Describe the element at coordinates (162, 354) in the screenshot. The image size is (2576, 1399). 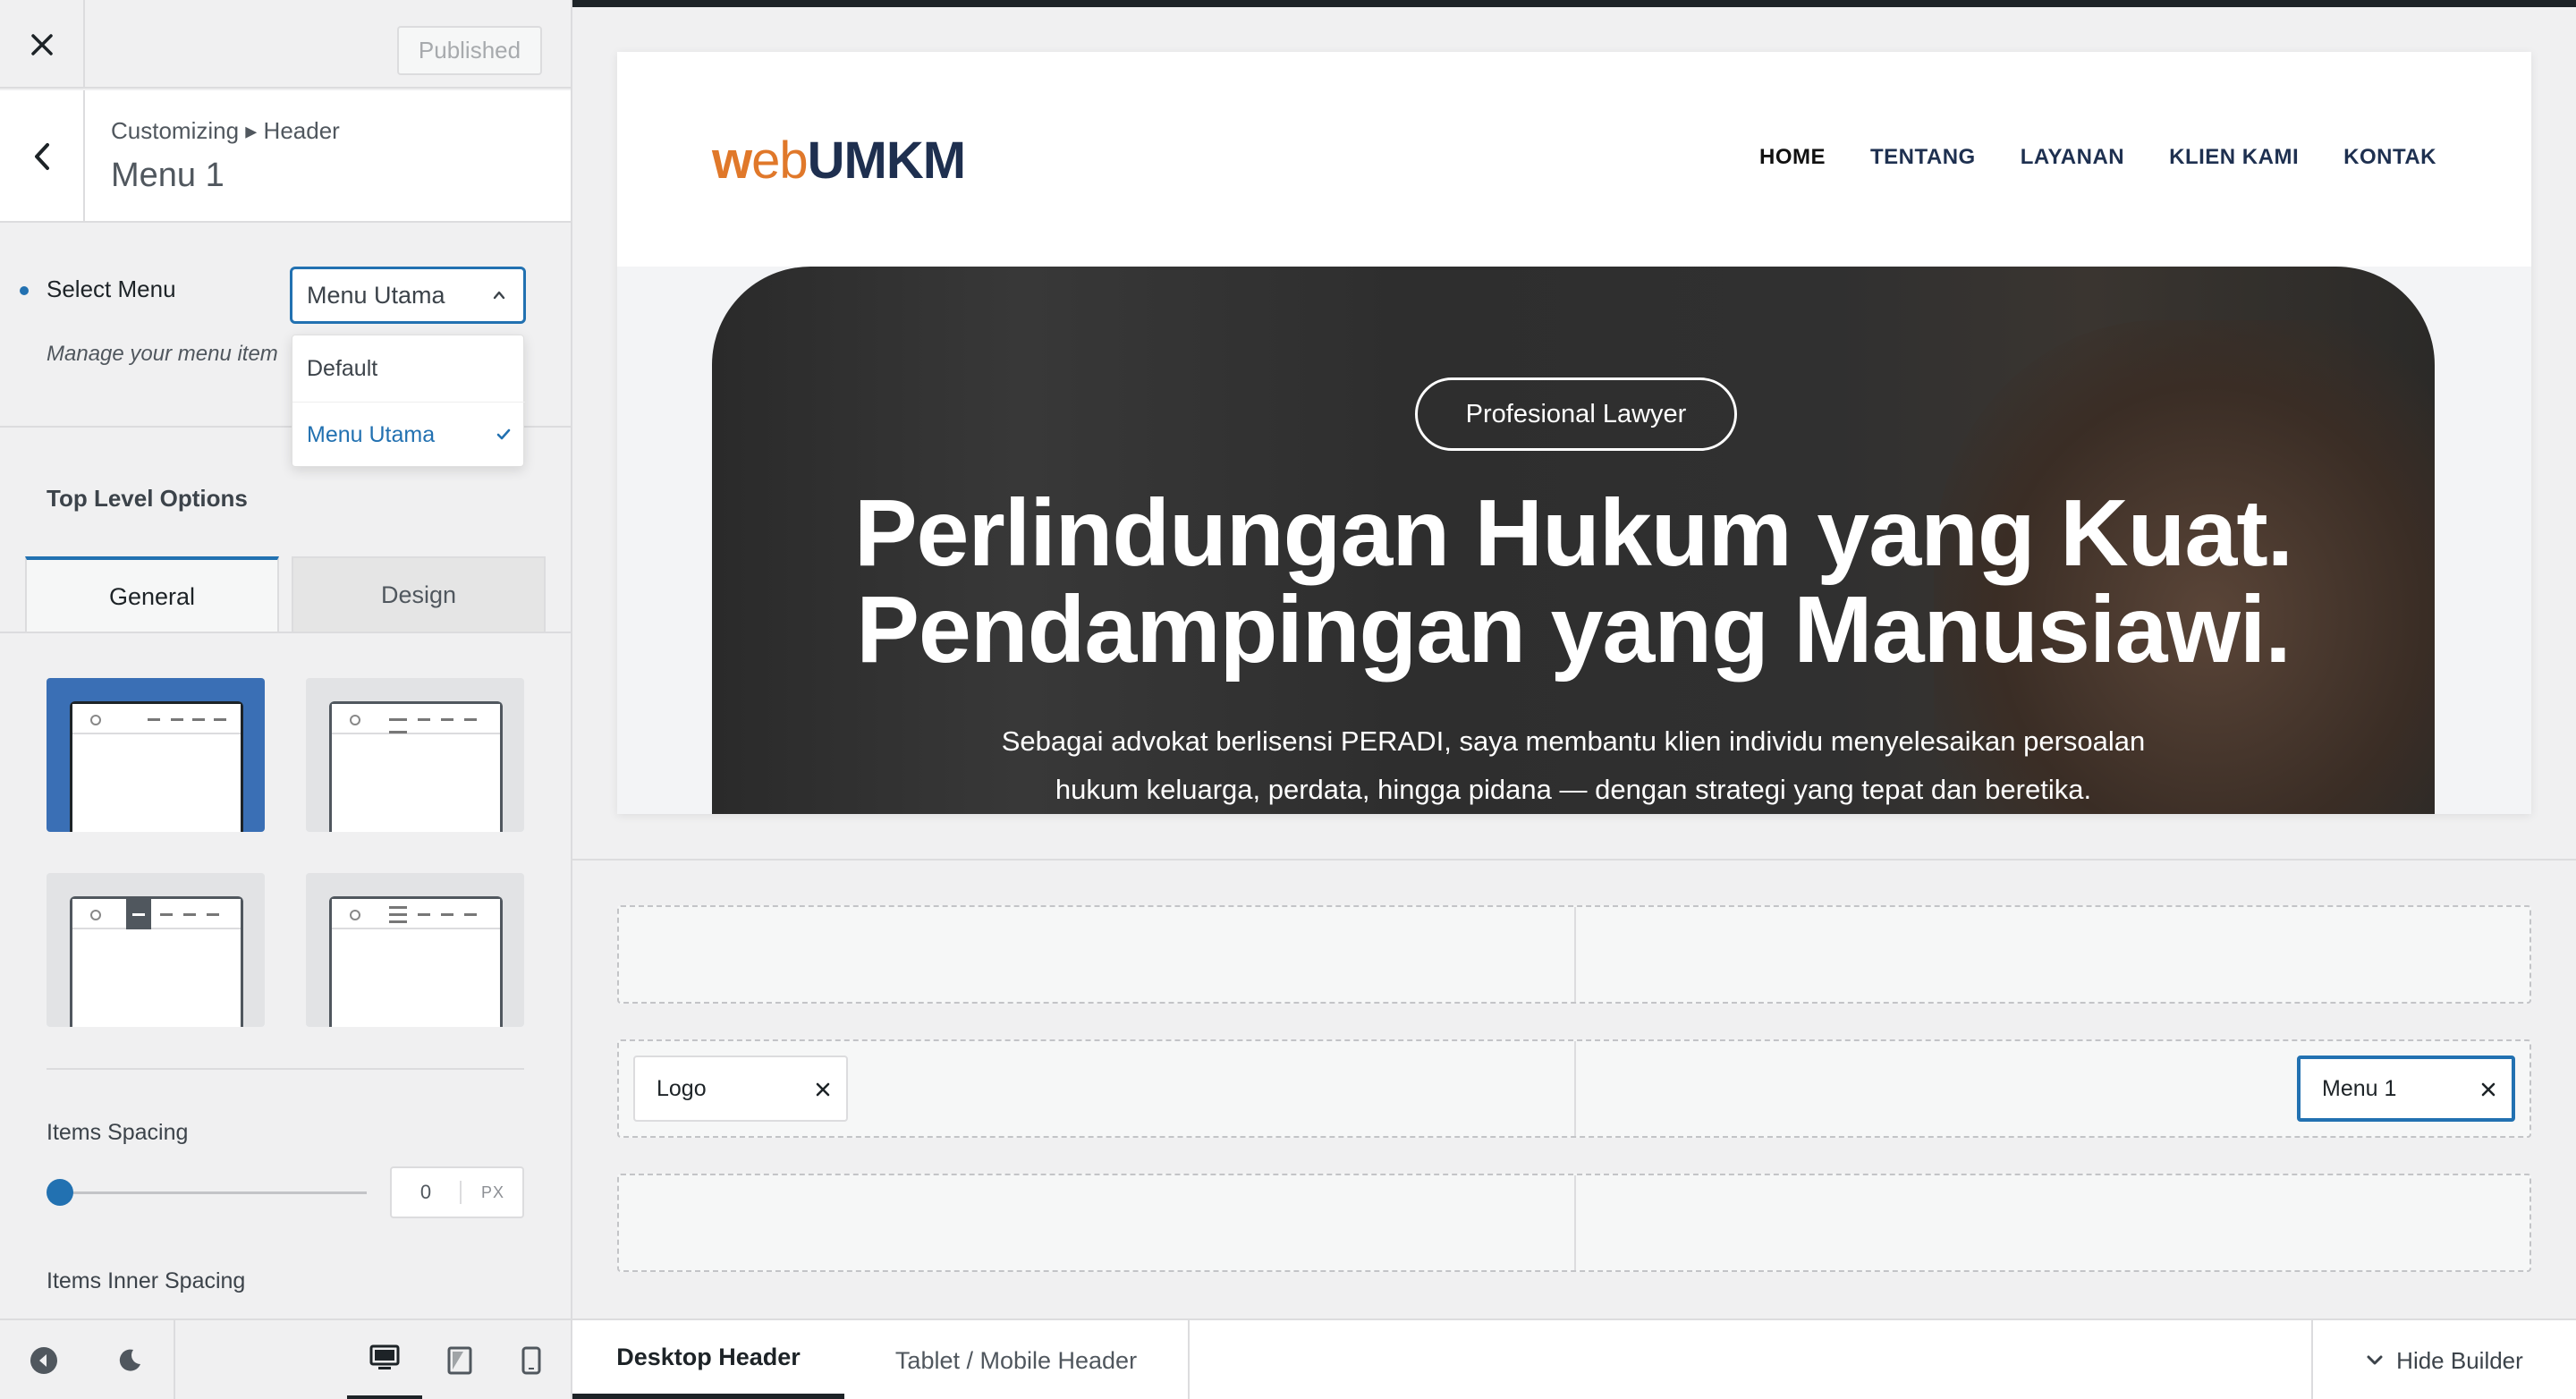
I see `select-menu-description: Manage your menu item` at that location.